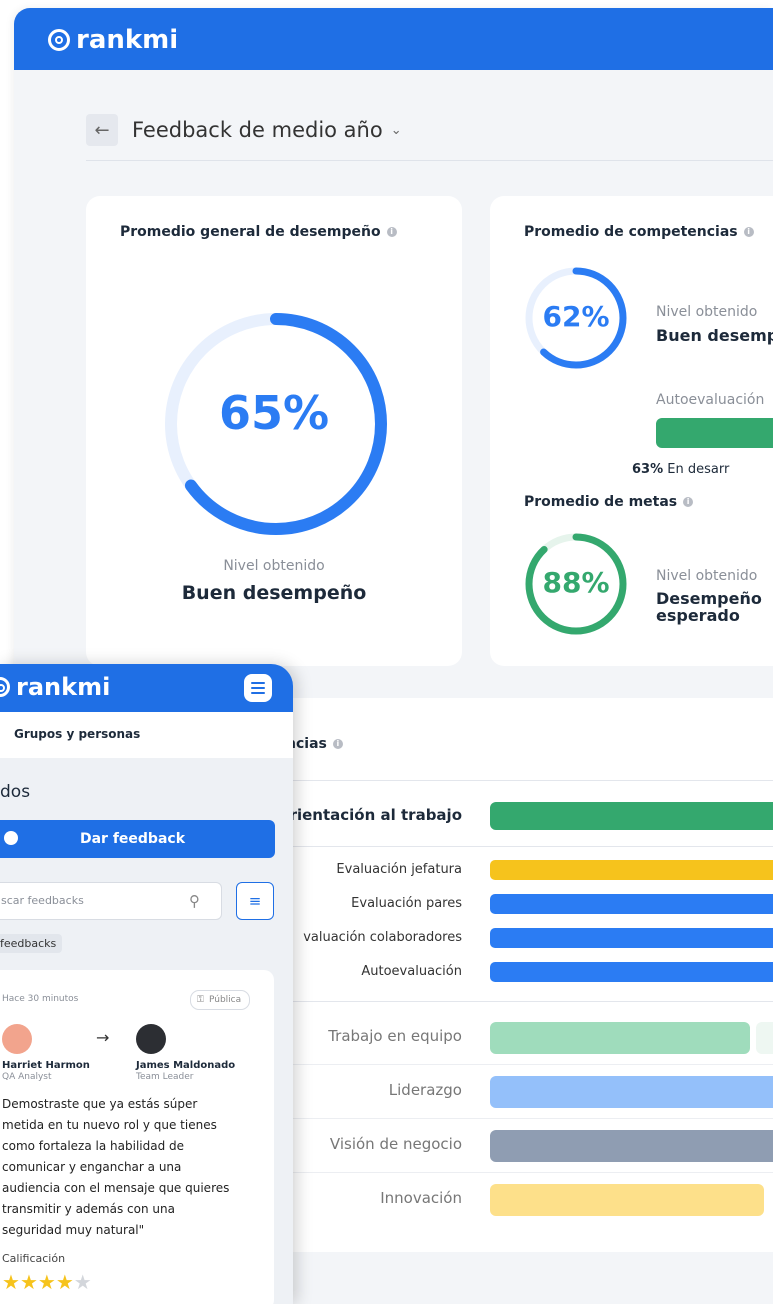  What do you see at coordinates (42, 900) in the screenshot?
I see `search-placeholder: scar feedbacks` at bounding box center [42, 900].